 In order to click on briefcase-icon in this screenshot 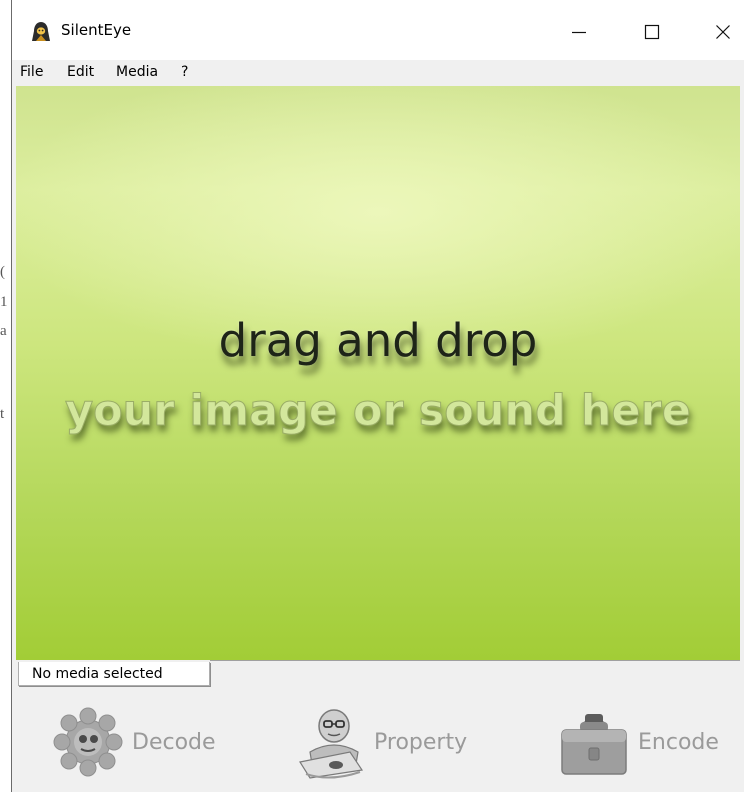, I will do `click(594, 742)`.